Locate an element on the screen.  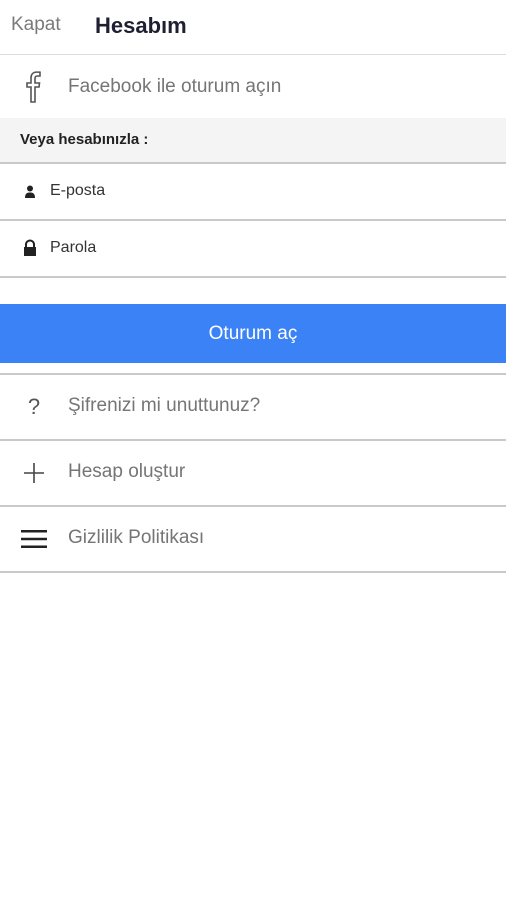
facebook-login-label: Facebook ile oturum açın is located at coordinates (175, 86).